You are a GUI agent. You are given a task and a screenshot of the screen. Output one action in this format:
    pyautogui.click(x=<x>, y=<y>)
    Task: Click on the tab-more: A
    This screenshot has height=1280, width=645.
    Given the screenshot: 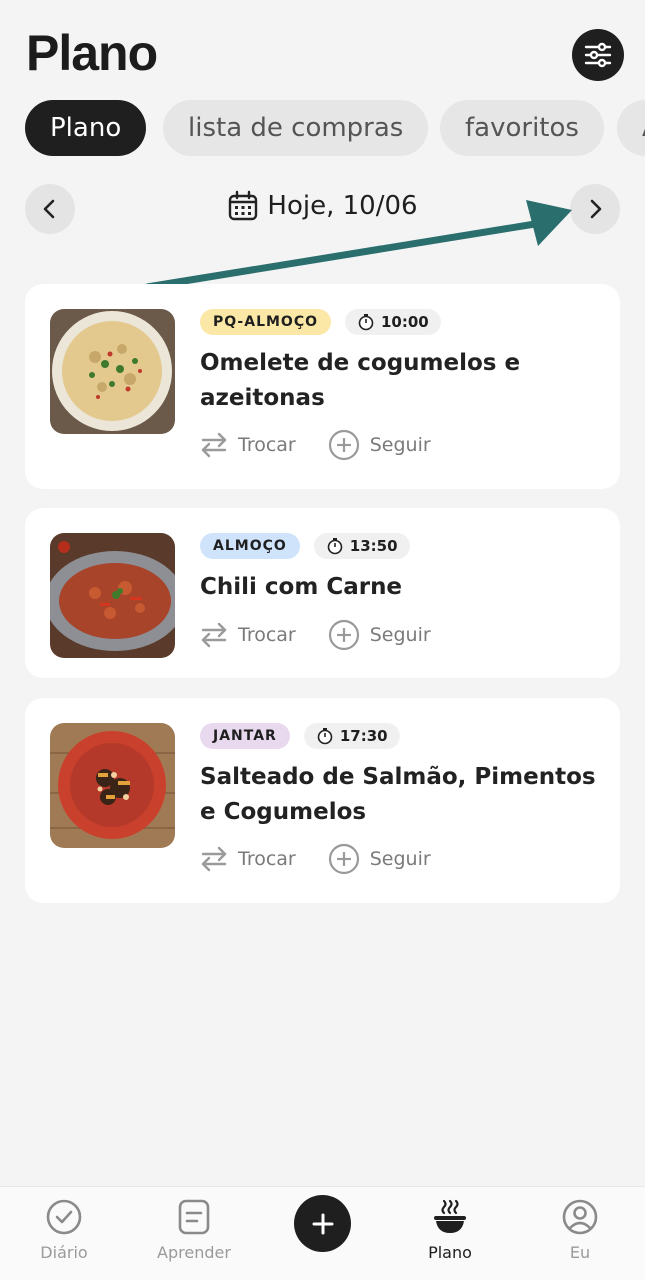 What is the action you would take?
    pyautogui.click(x=631, y=128)
    